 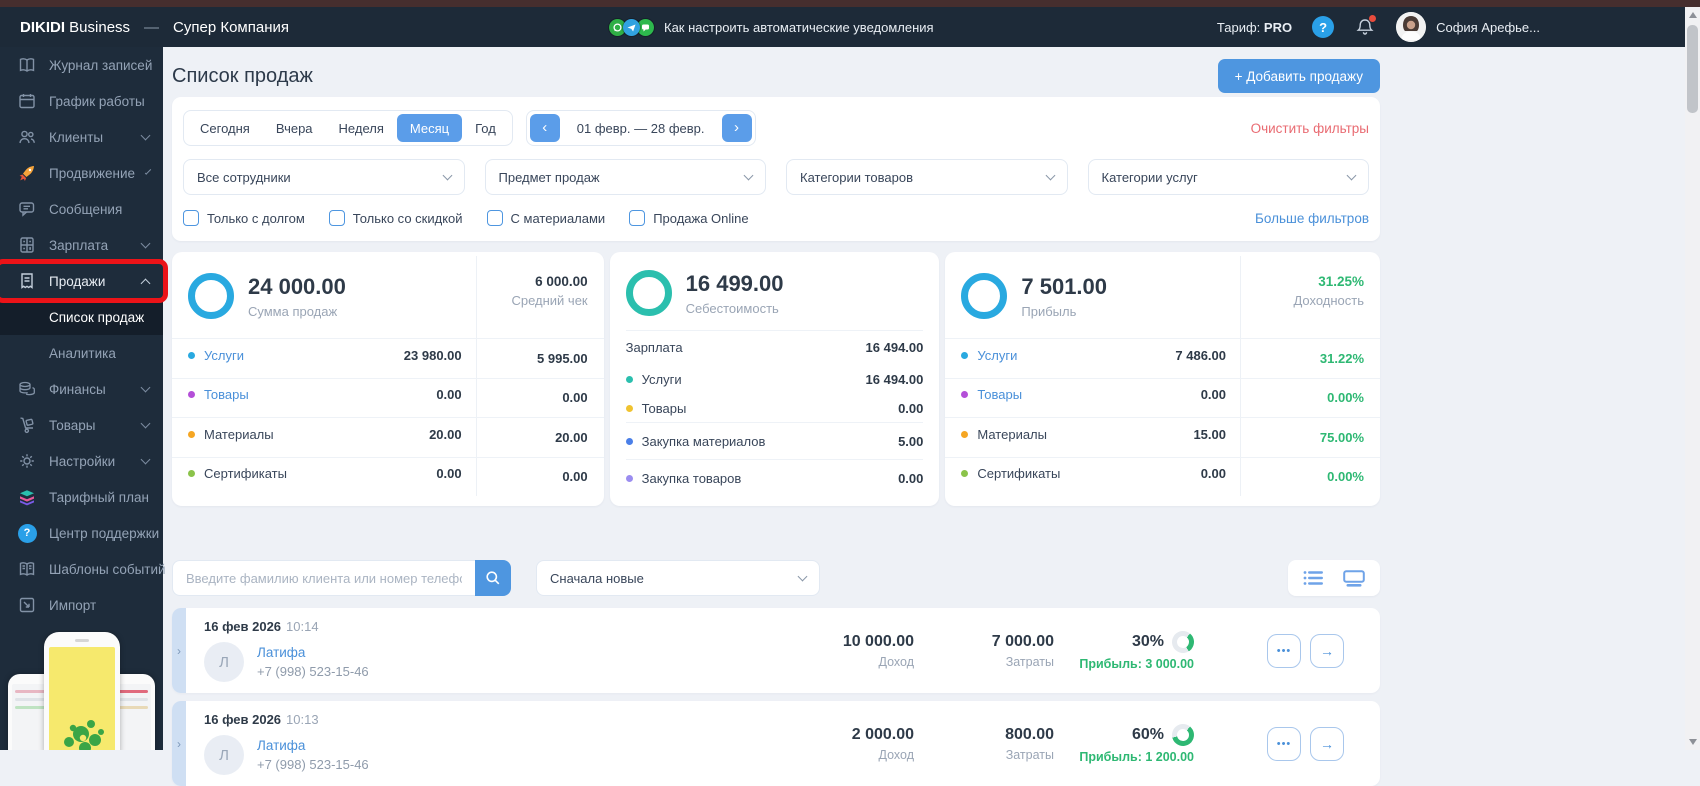 What do you see at coordinates (294, 128) in the screenshot?
I see `period-yesterday: Вчера` at bounding box center [294, 128].